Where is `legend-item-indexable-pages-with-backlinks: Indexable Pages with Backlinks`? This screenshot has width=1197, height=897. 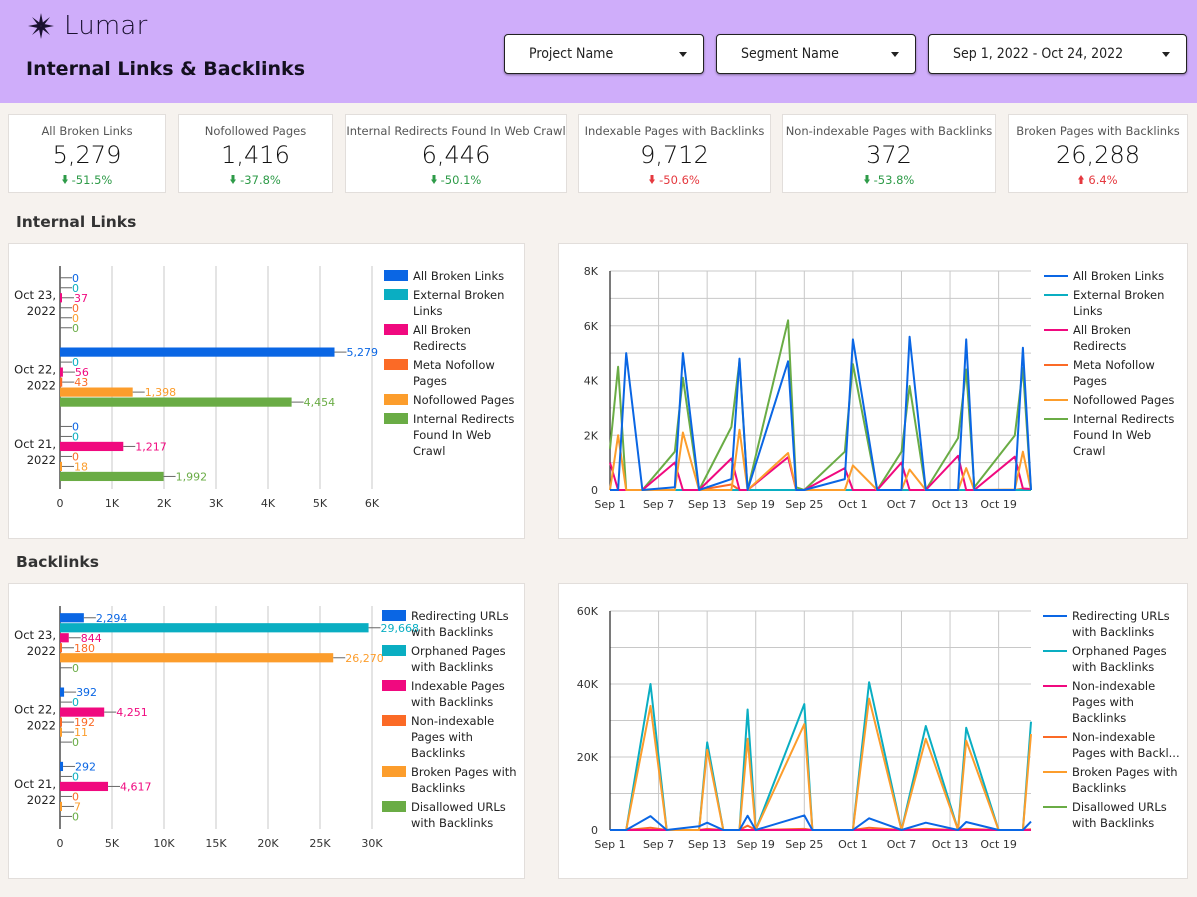
legend-item-indexable-pages-with-backlinks: Indexable Pages with Backlinks is located at coordinates (452, 694).